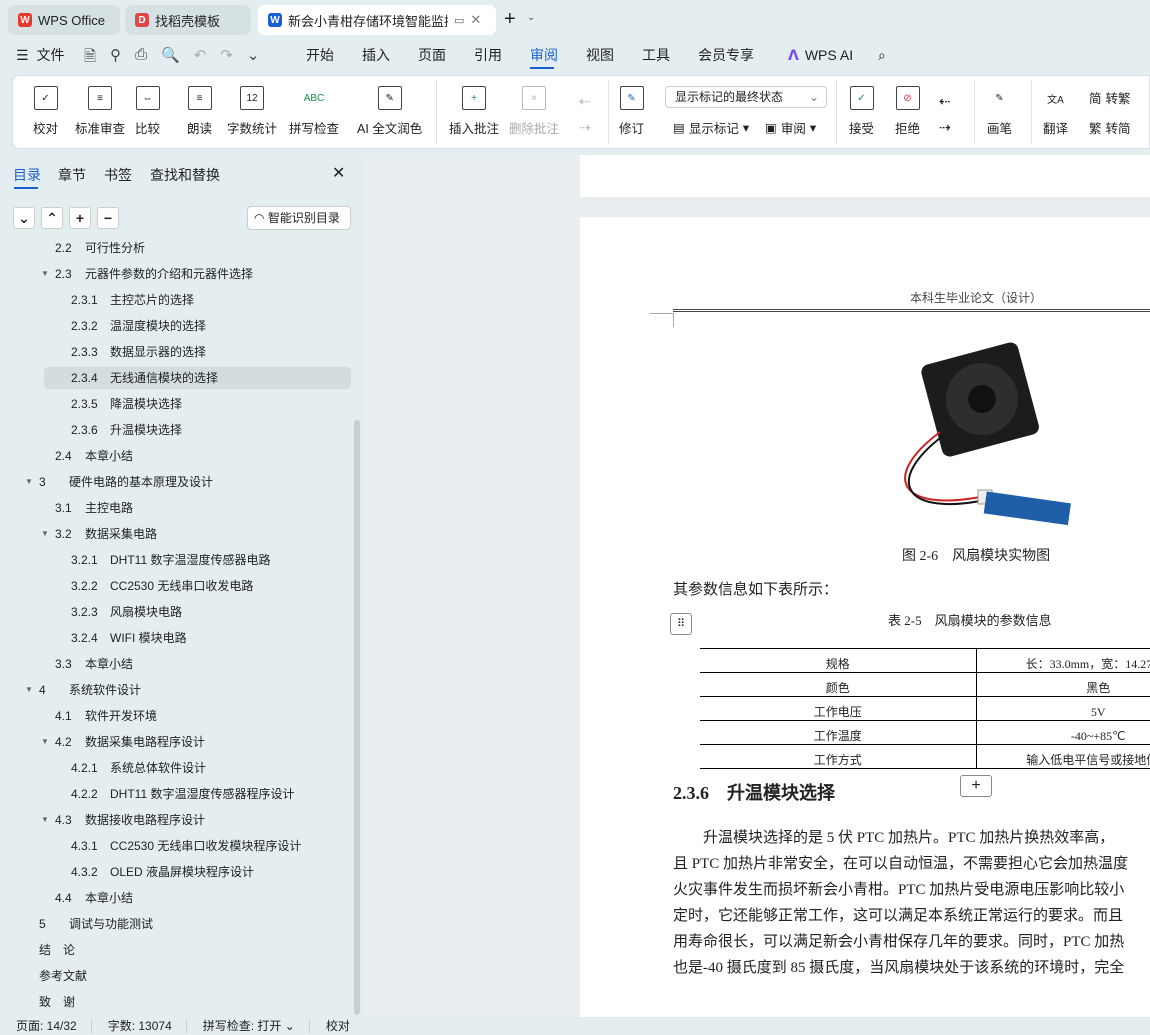 The height and width of the screenshot is (1035, 1150). Describe the element at coordinates (185, 175) in the screenshot. I see `sidebar-tab-find-replace: 查找和替换` at that location.